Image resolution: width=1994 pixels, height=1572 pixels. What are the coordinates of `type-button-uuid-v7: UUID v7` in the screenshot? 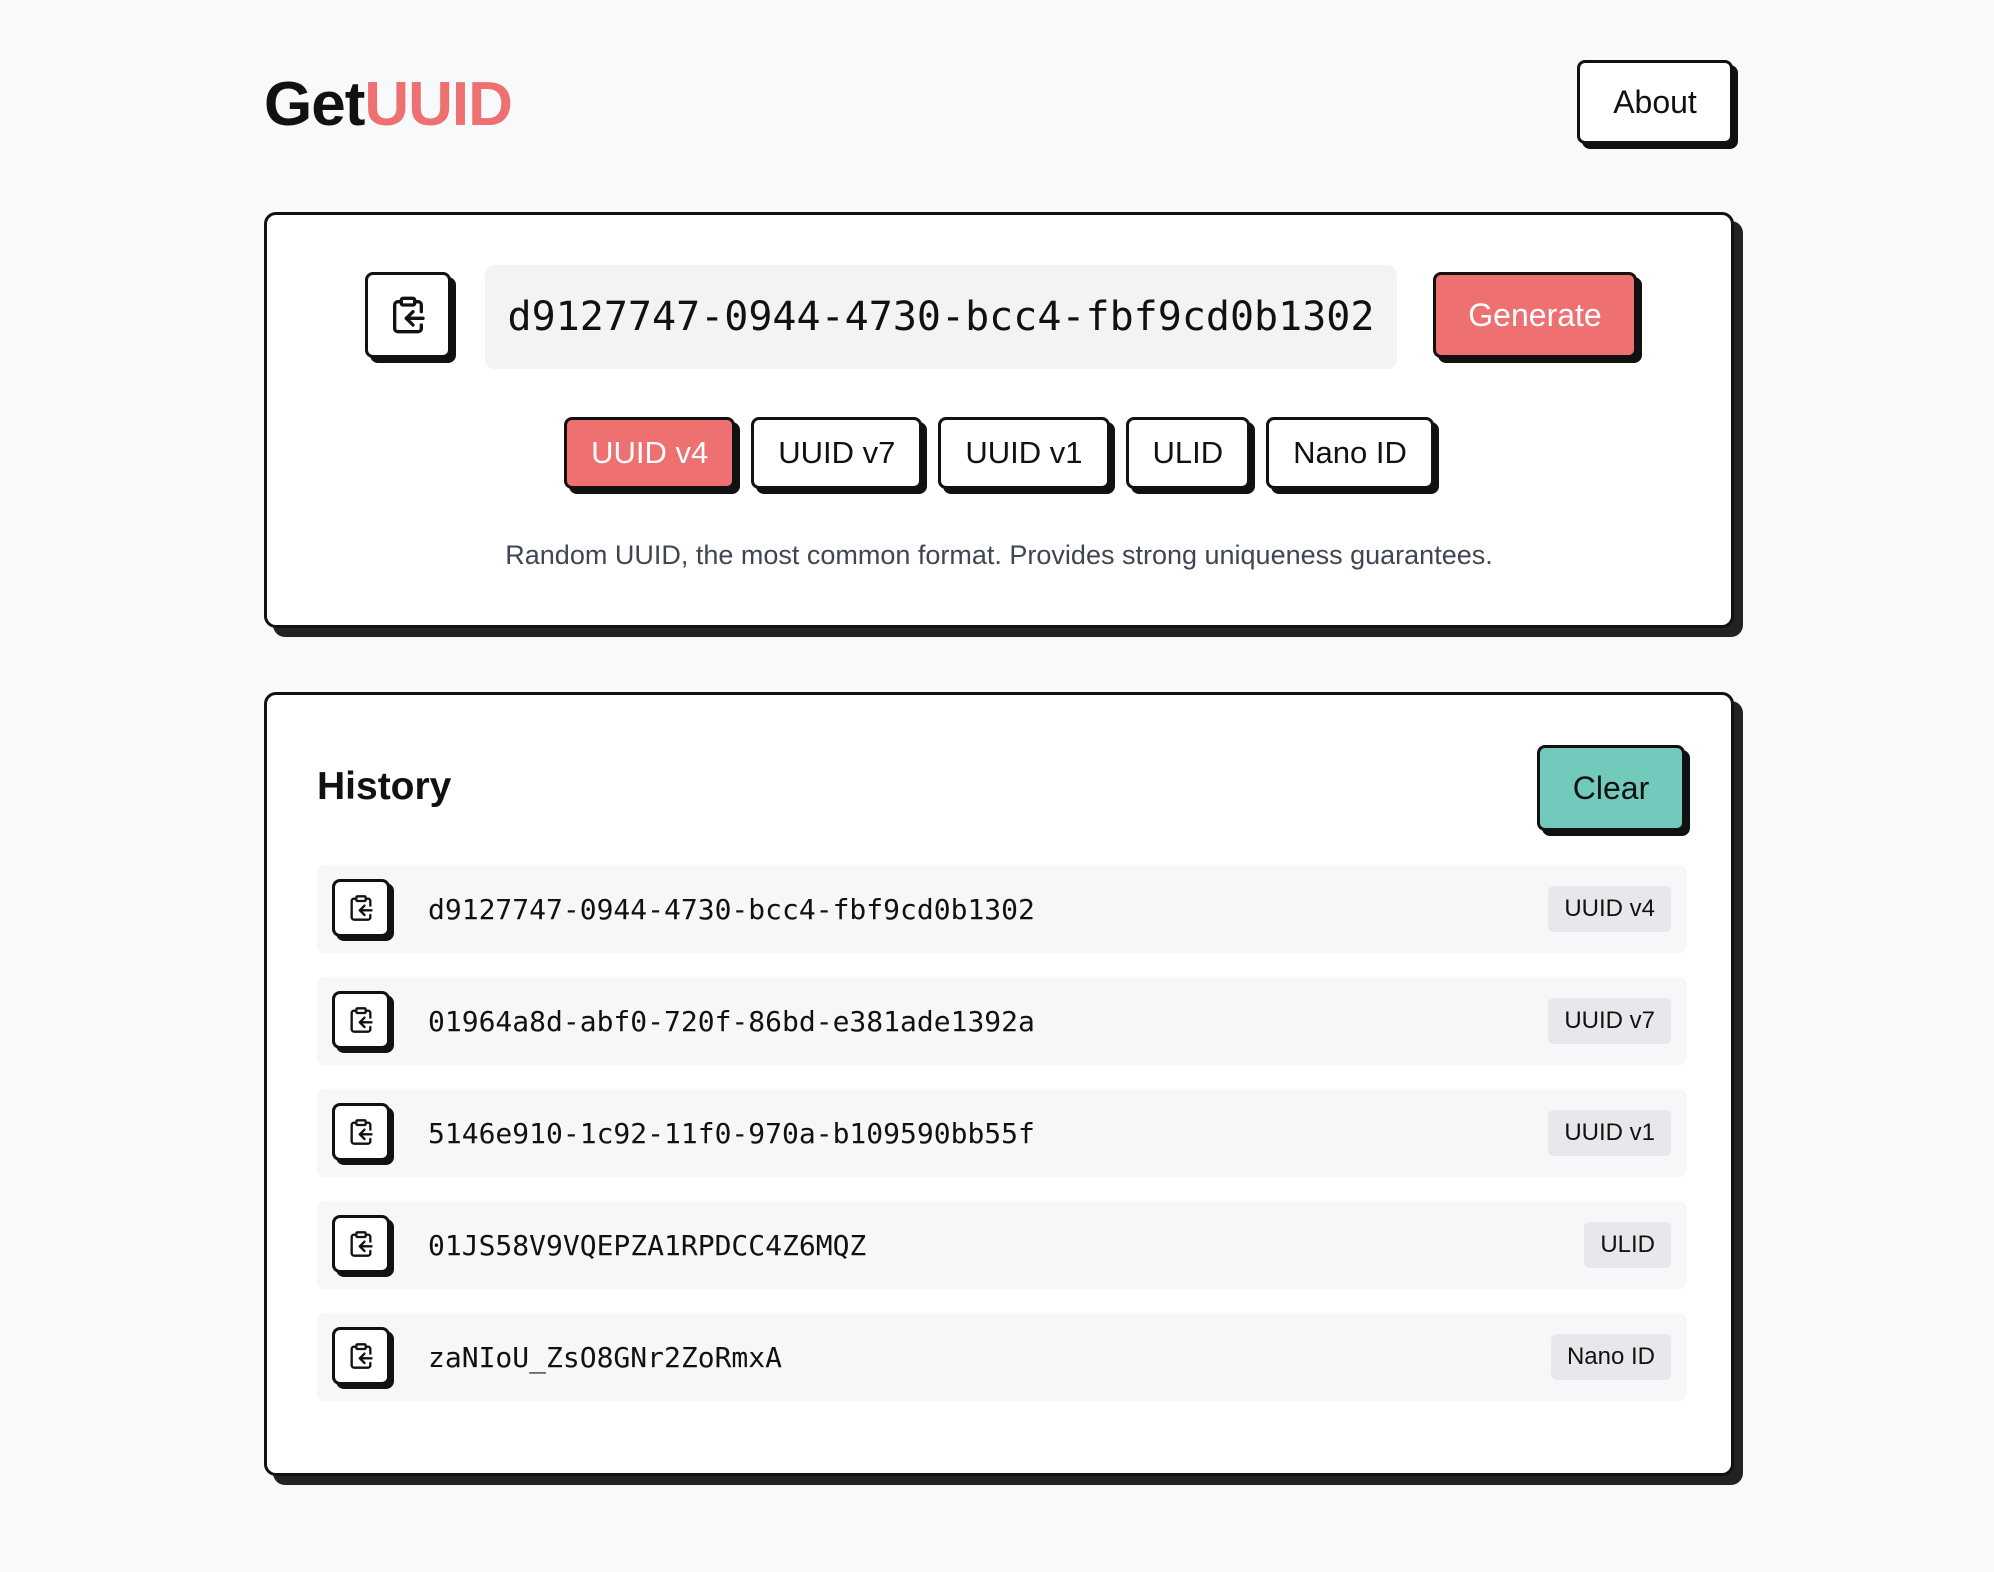 It's located at (837, 453).